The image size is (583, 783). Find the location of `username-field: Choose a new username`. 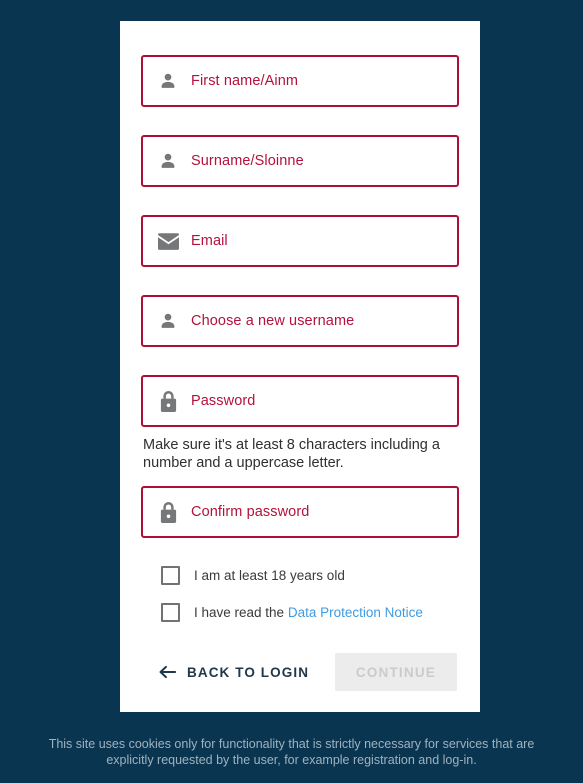

username-field: Choose a new username is located at coordinates (300, 321).